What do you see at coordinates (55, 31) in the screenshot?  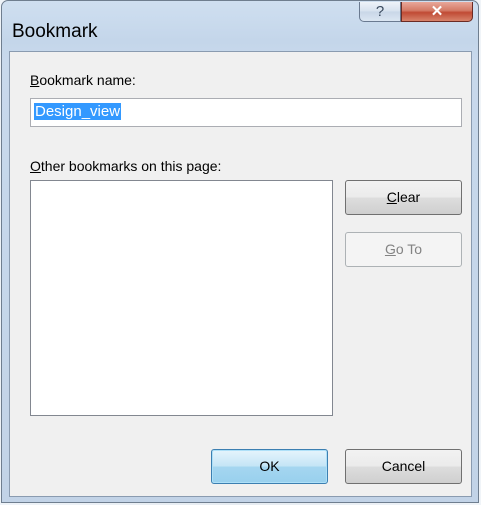 I see `dialog-title: Bookmark` at bounding box center [55, 31].